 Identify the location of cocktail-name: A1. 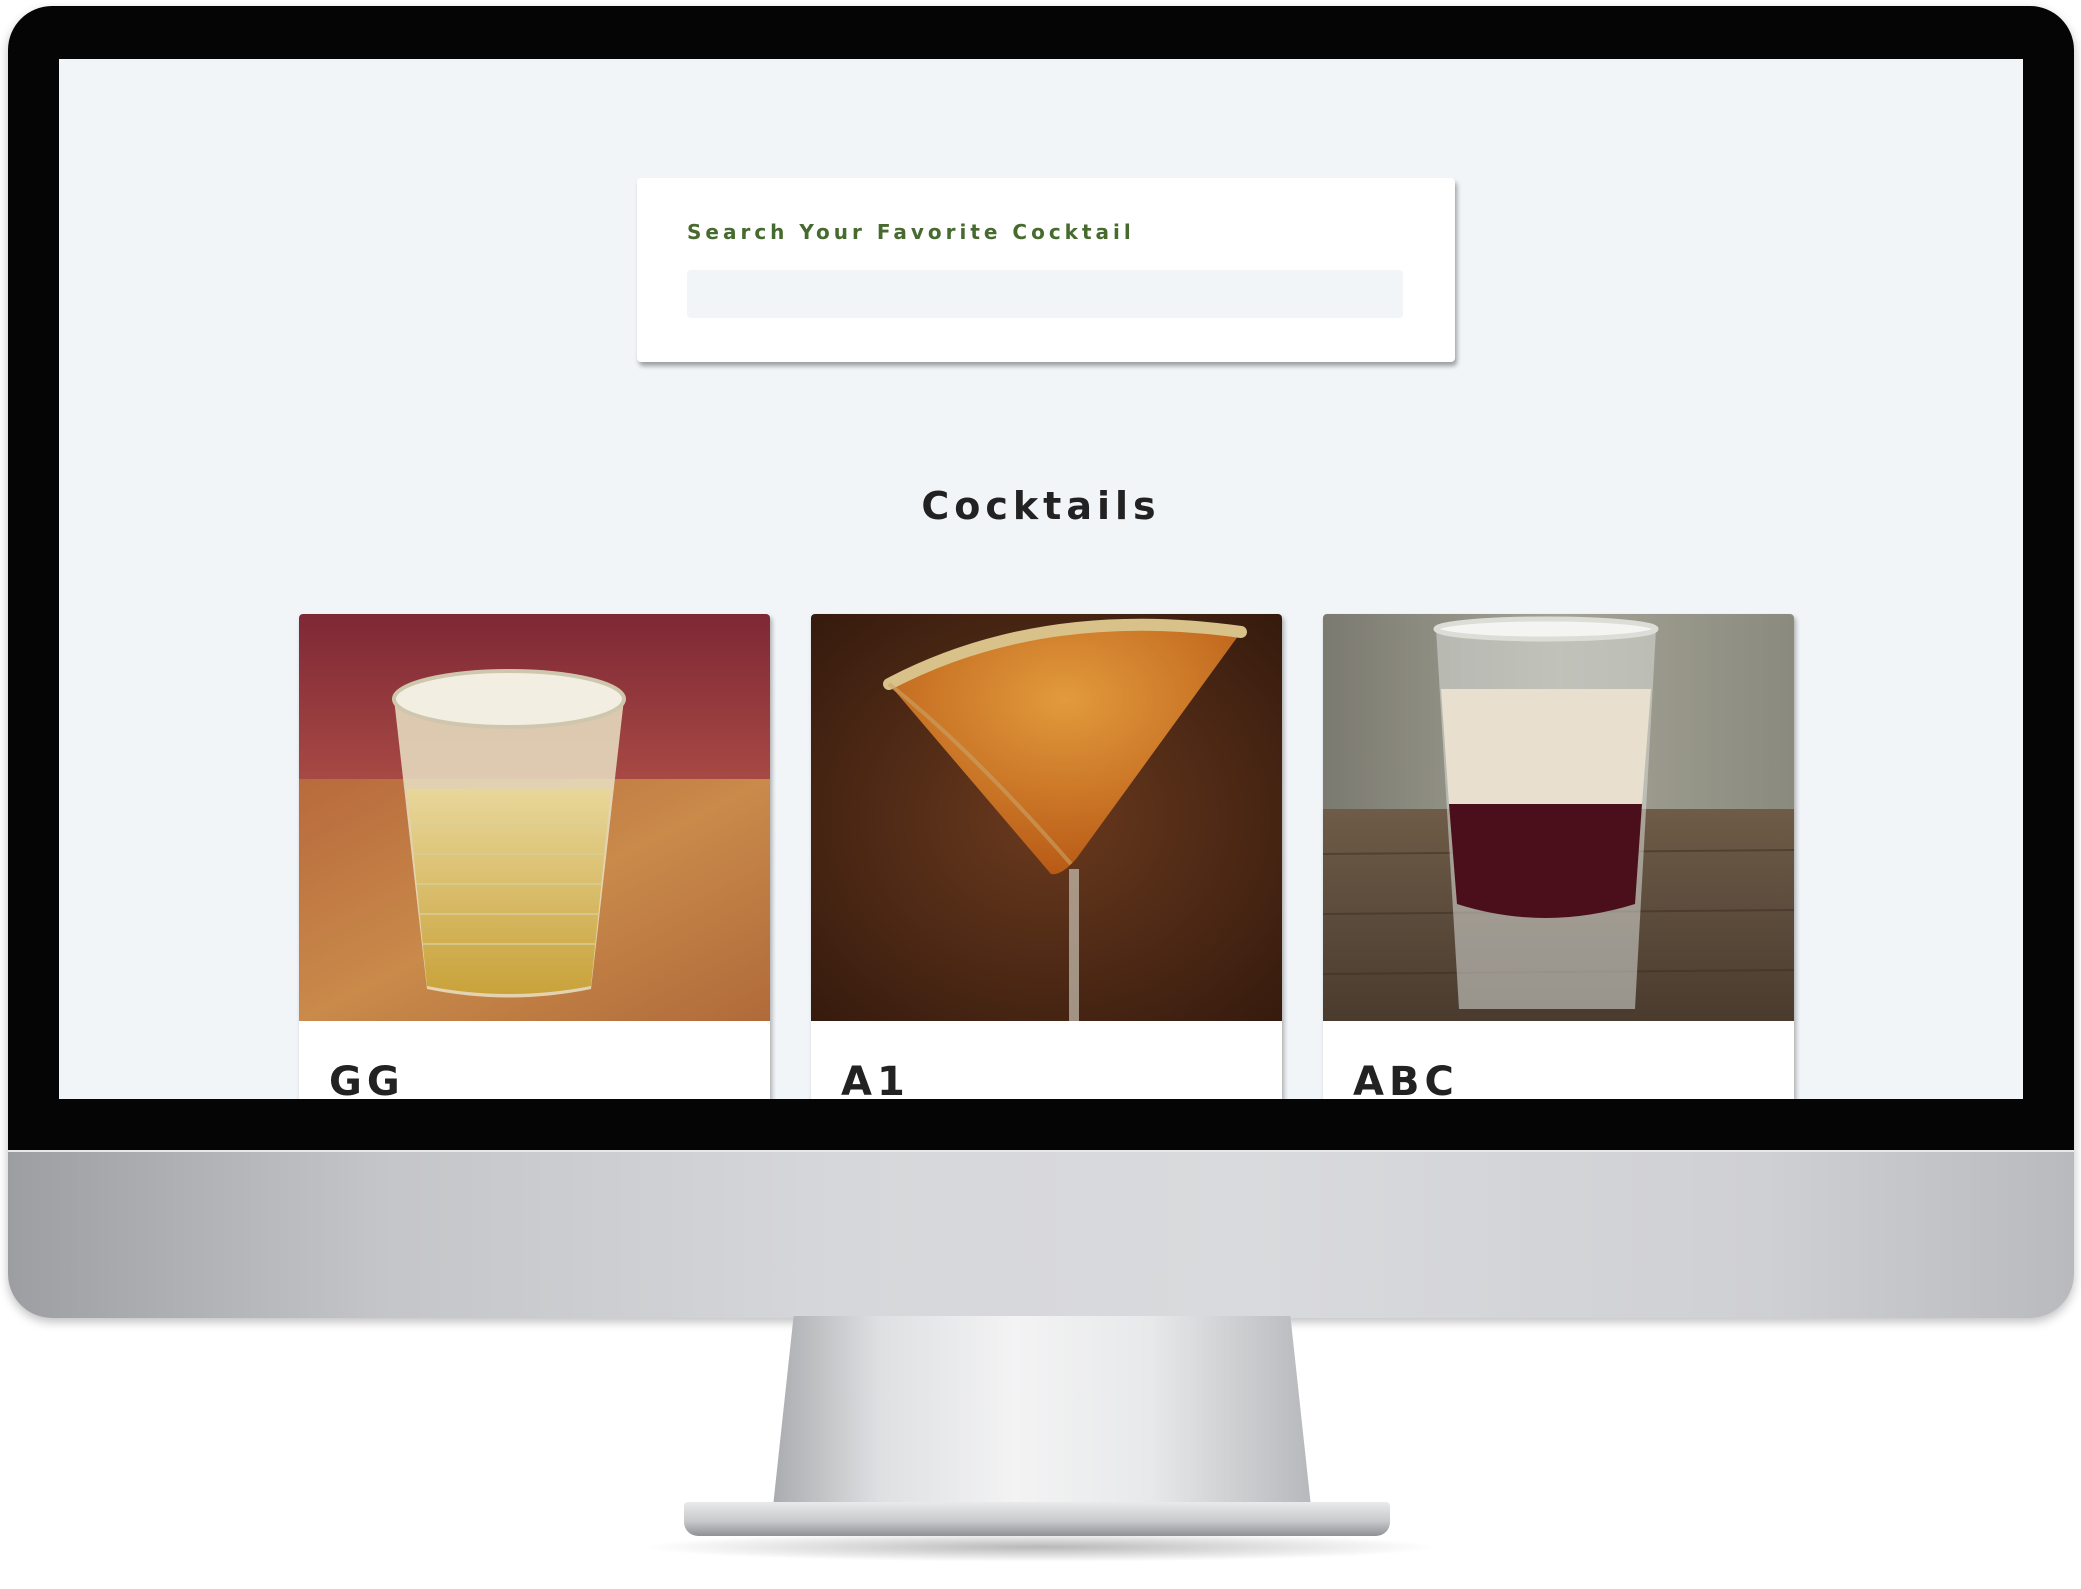
(875, 1079).